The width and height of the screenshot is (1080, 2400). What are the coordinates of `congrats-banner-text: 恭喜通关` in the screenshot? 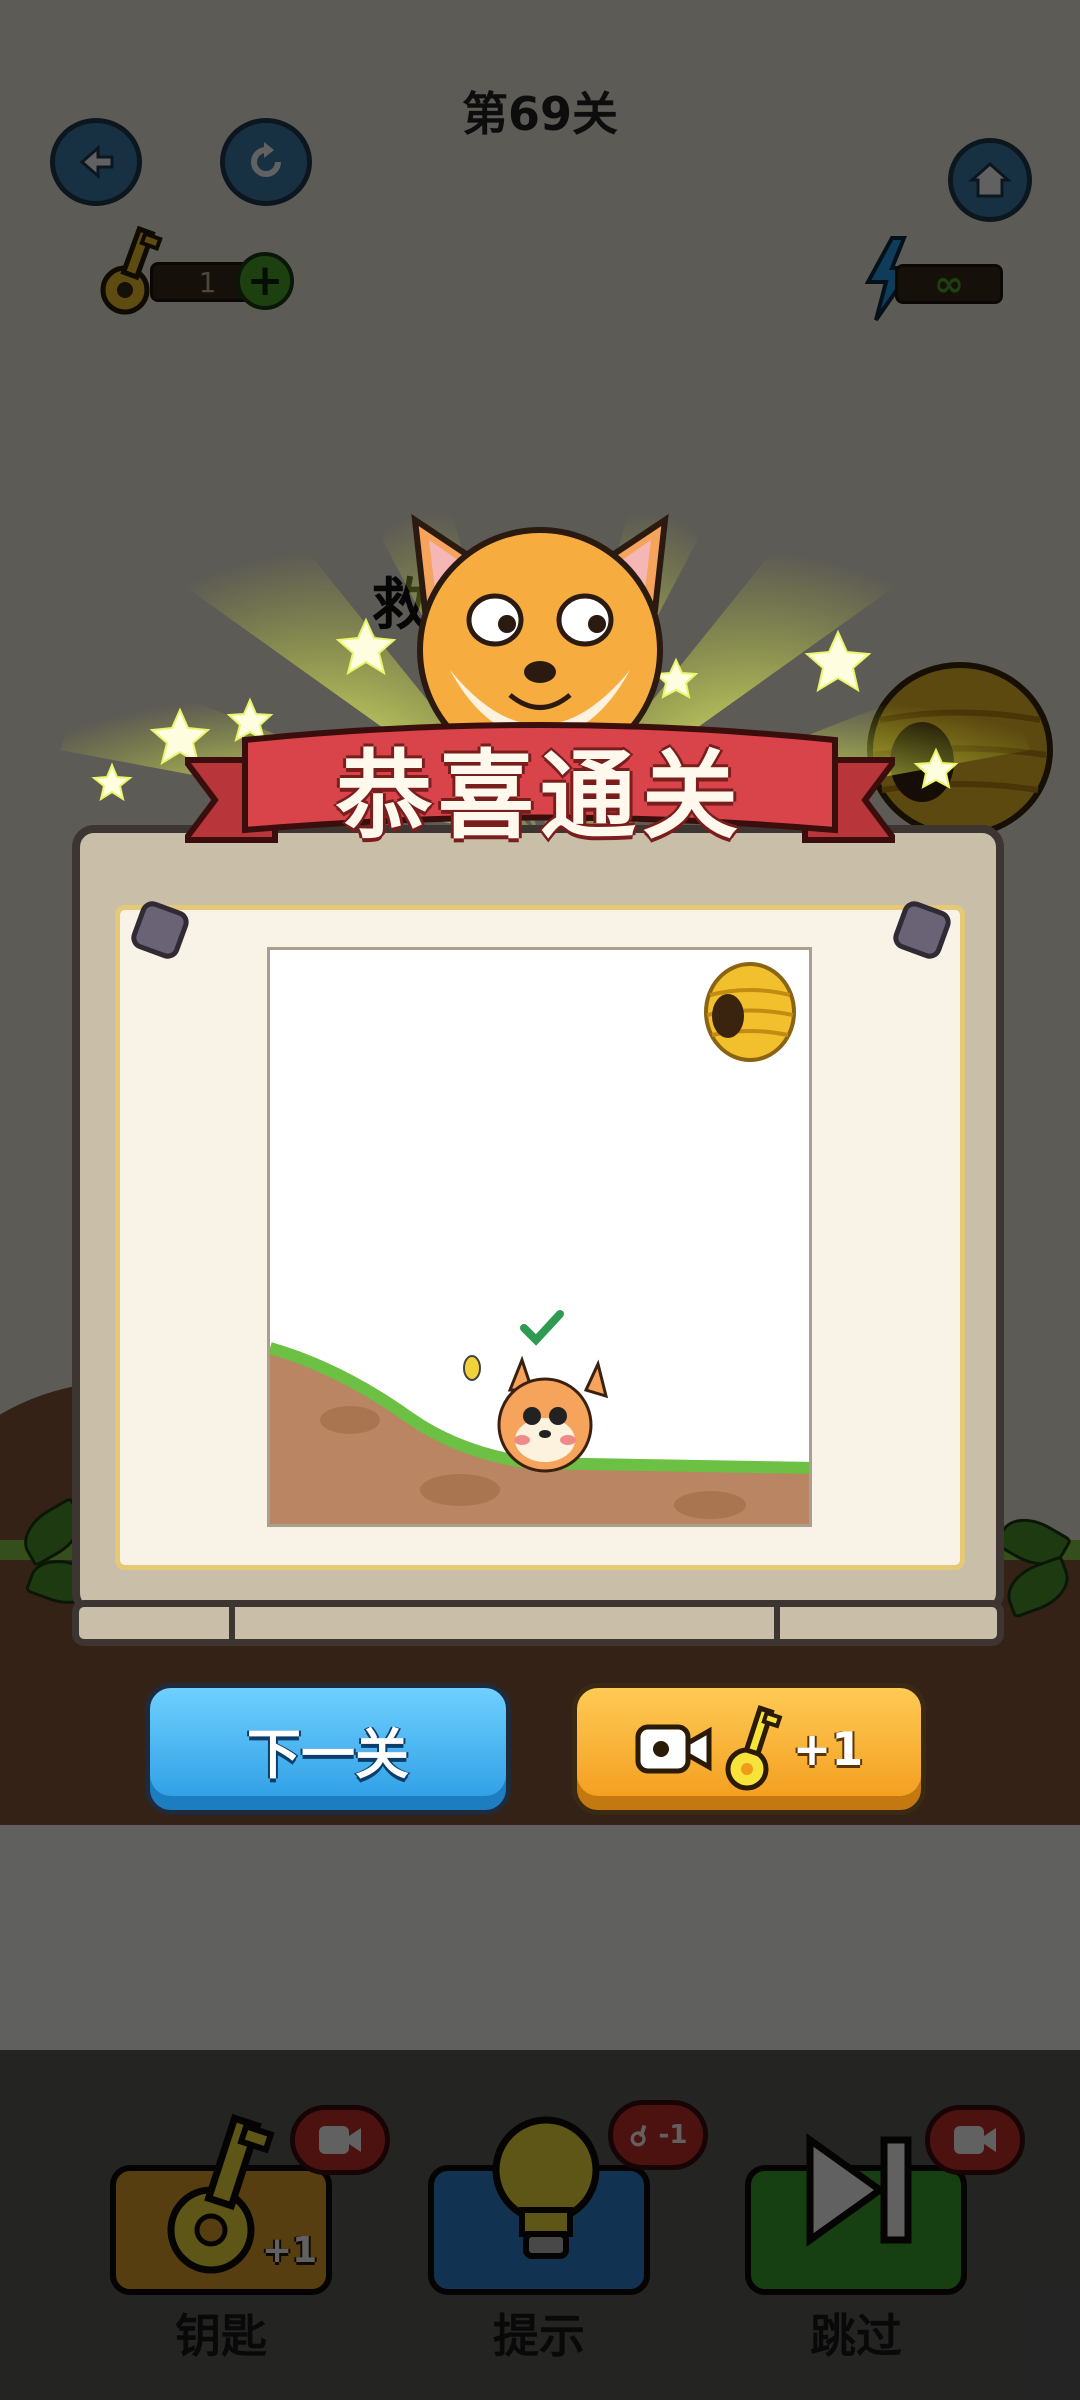 It's located at (540, 796).